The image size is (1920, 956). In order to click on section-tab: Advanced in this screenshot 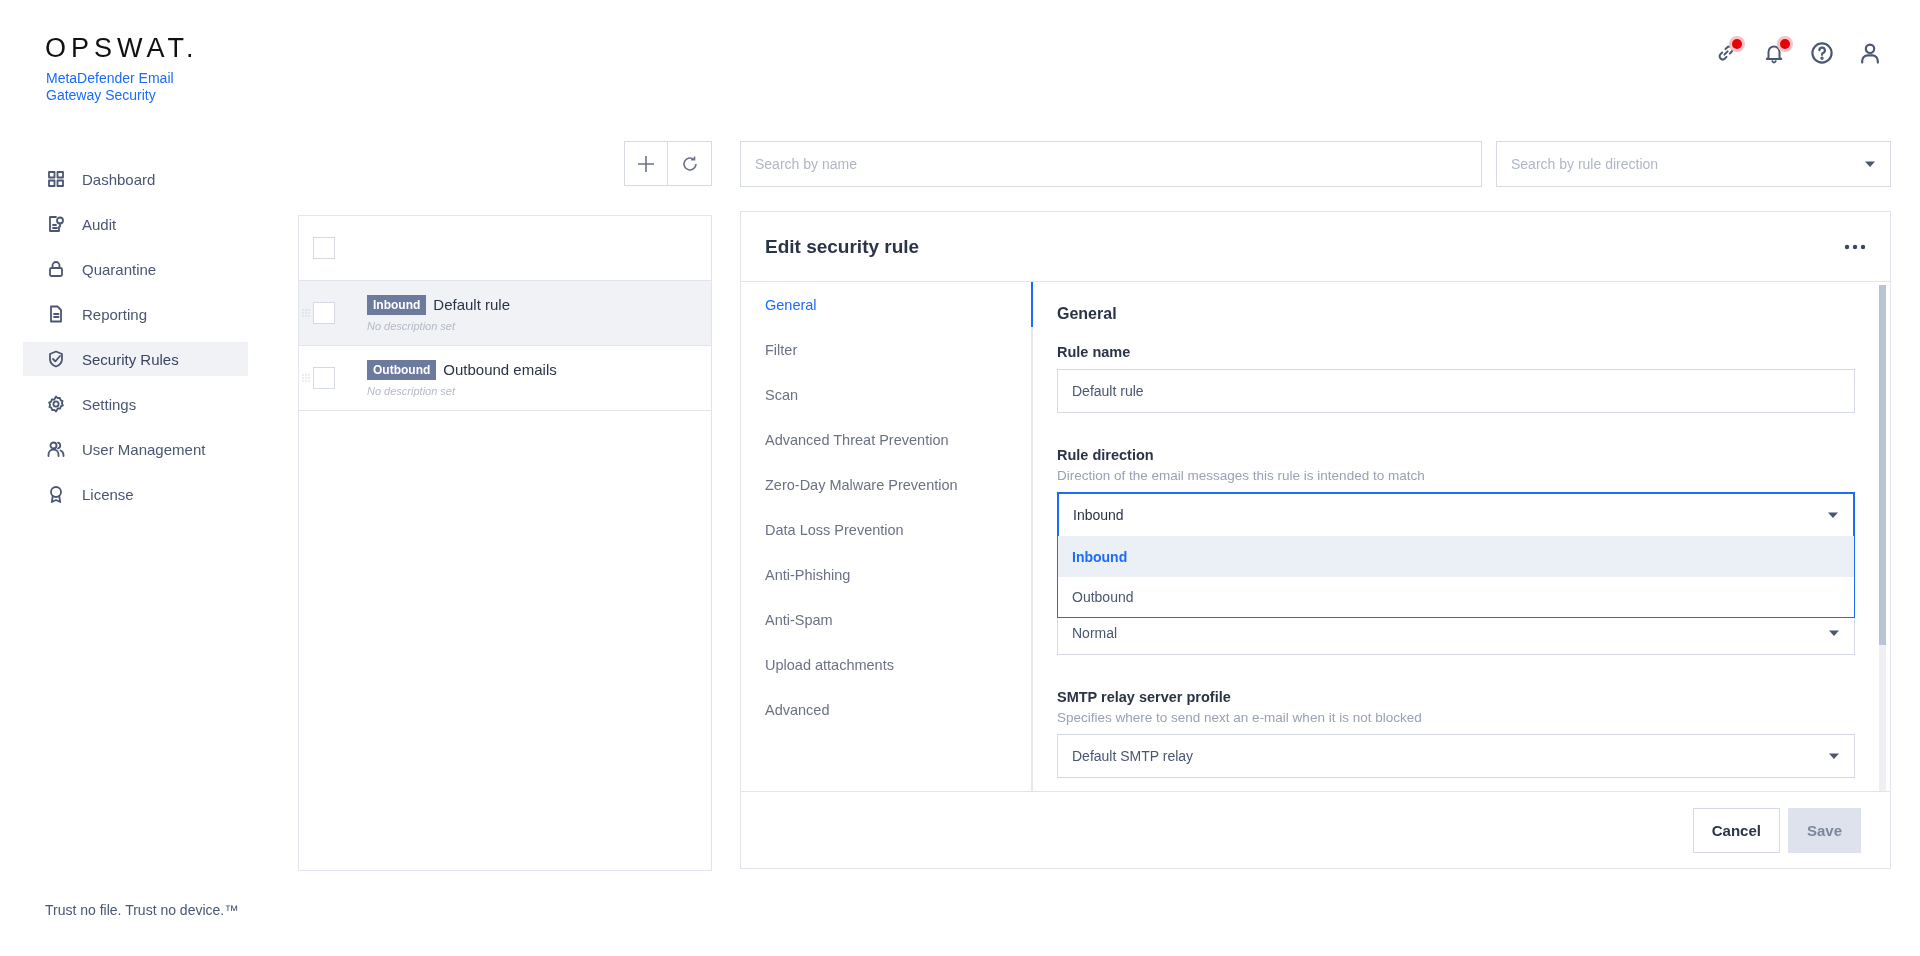, I will do `click(887, 709)`.